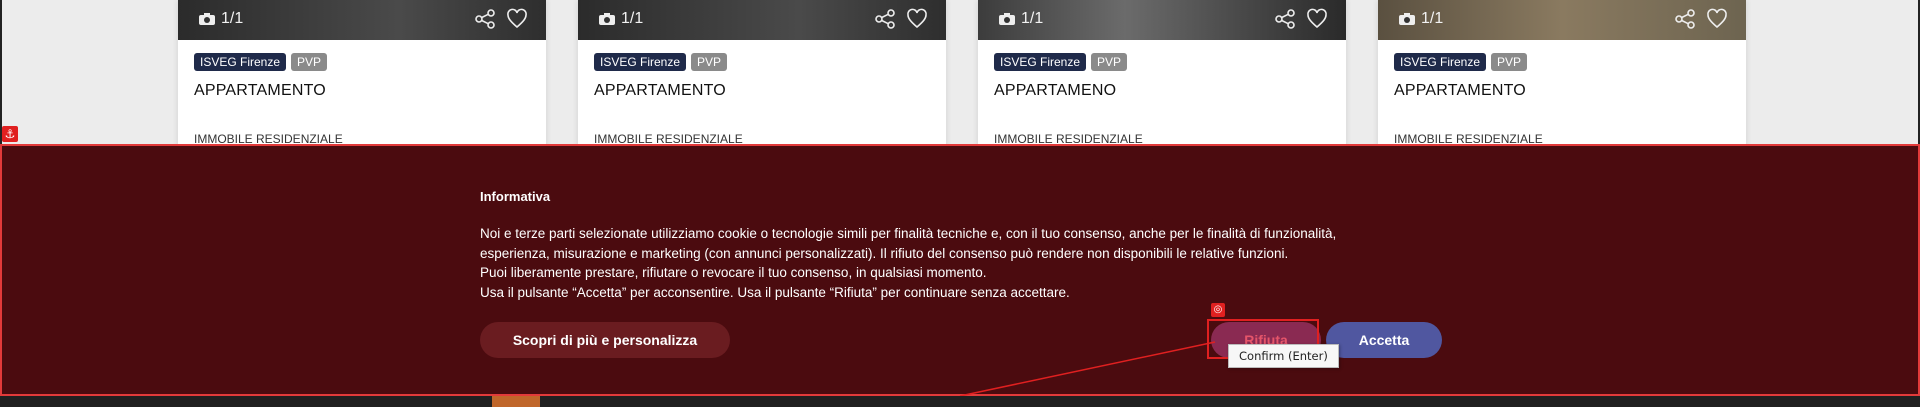 Image resolution: width=1920 pixels, height=407 pixels. What do you see at coordinates (516, 401) in the screenshot?
I see `taskbar-active-app` at bounding box center [516, 401].